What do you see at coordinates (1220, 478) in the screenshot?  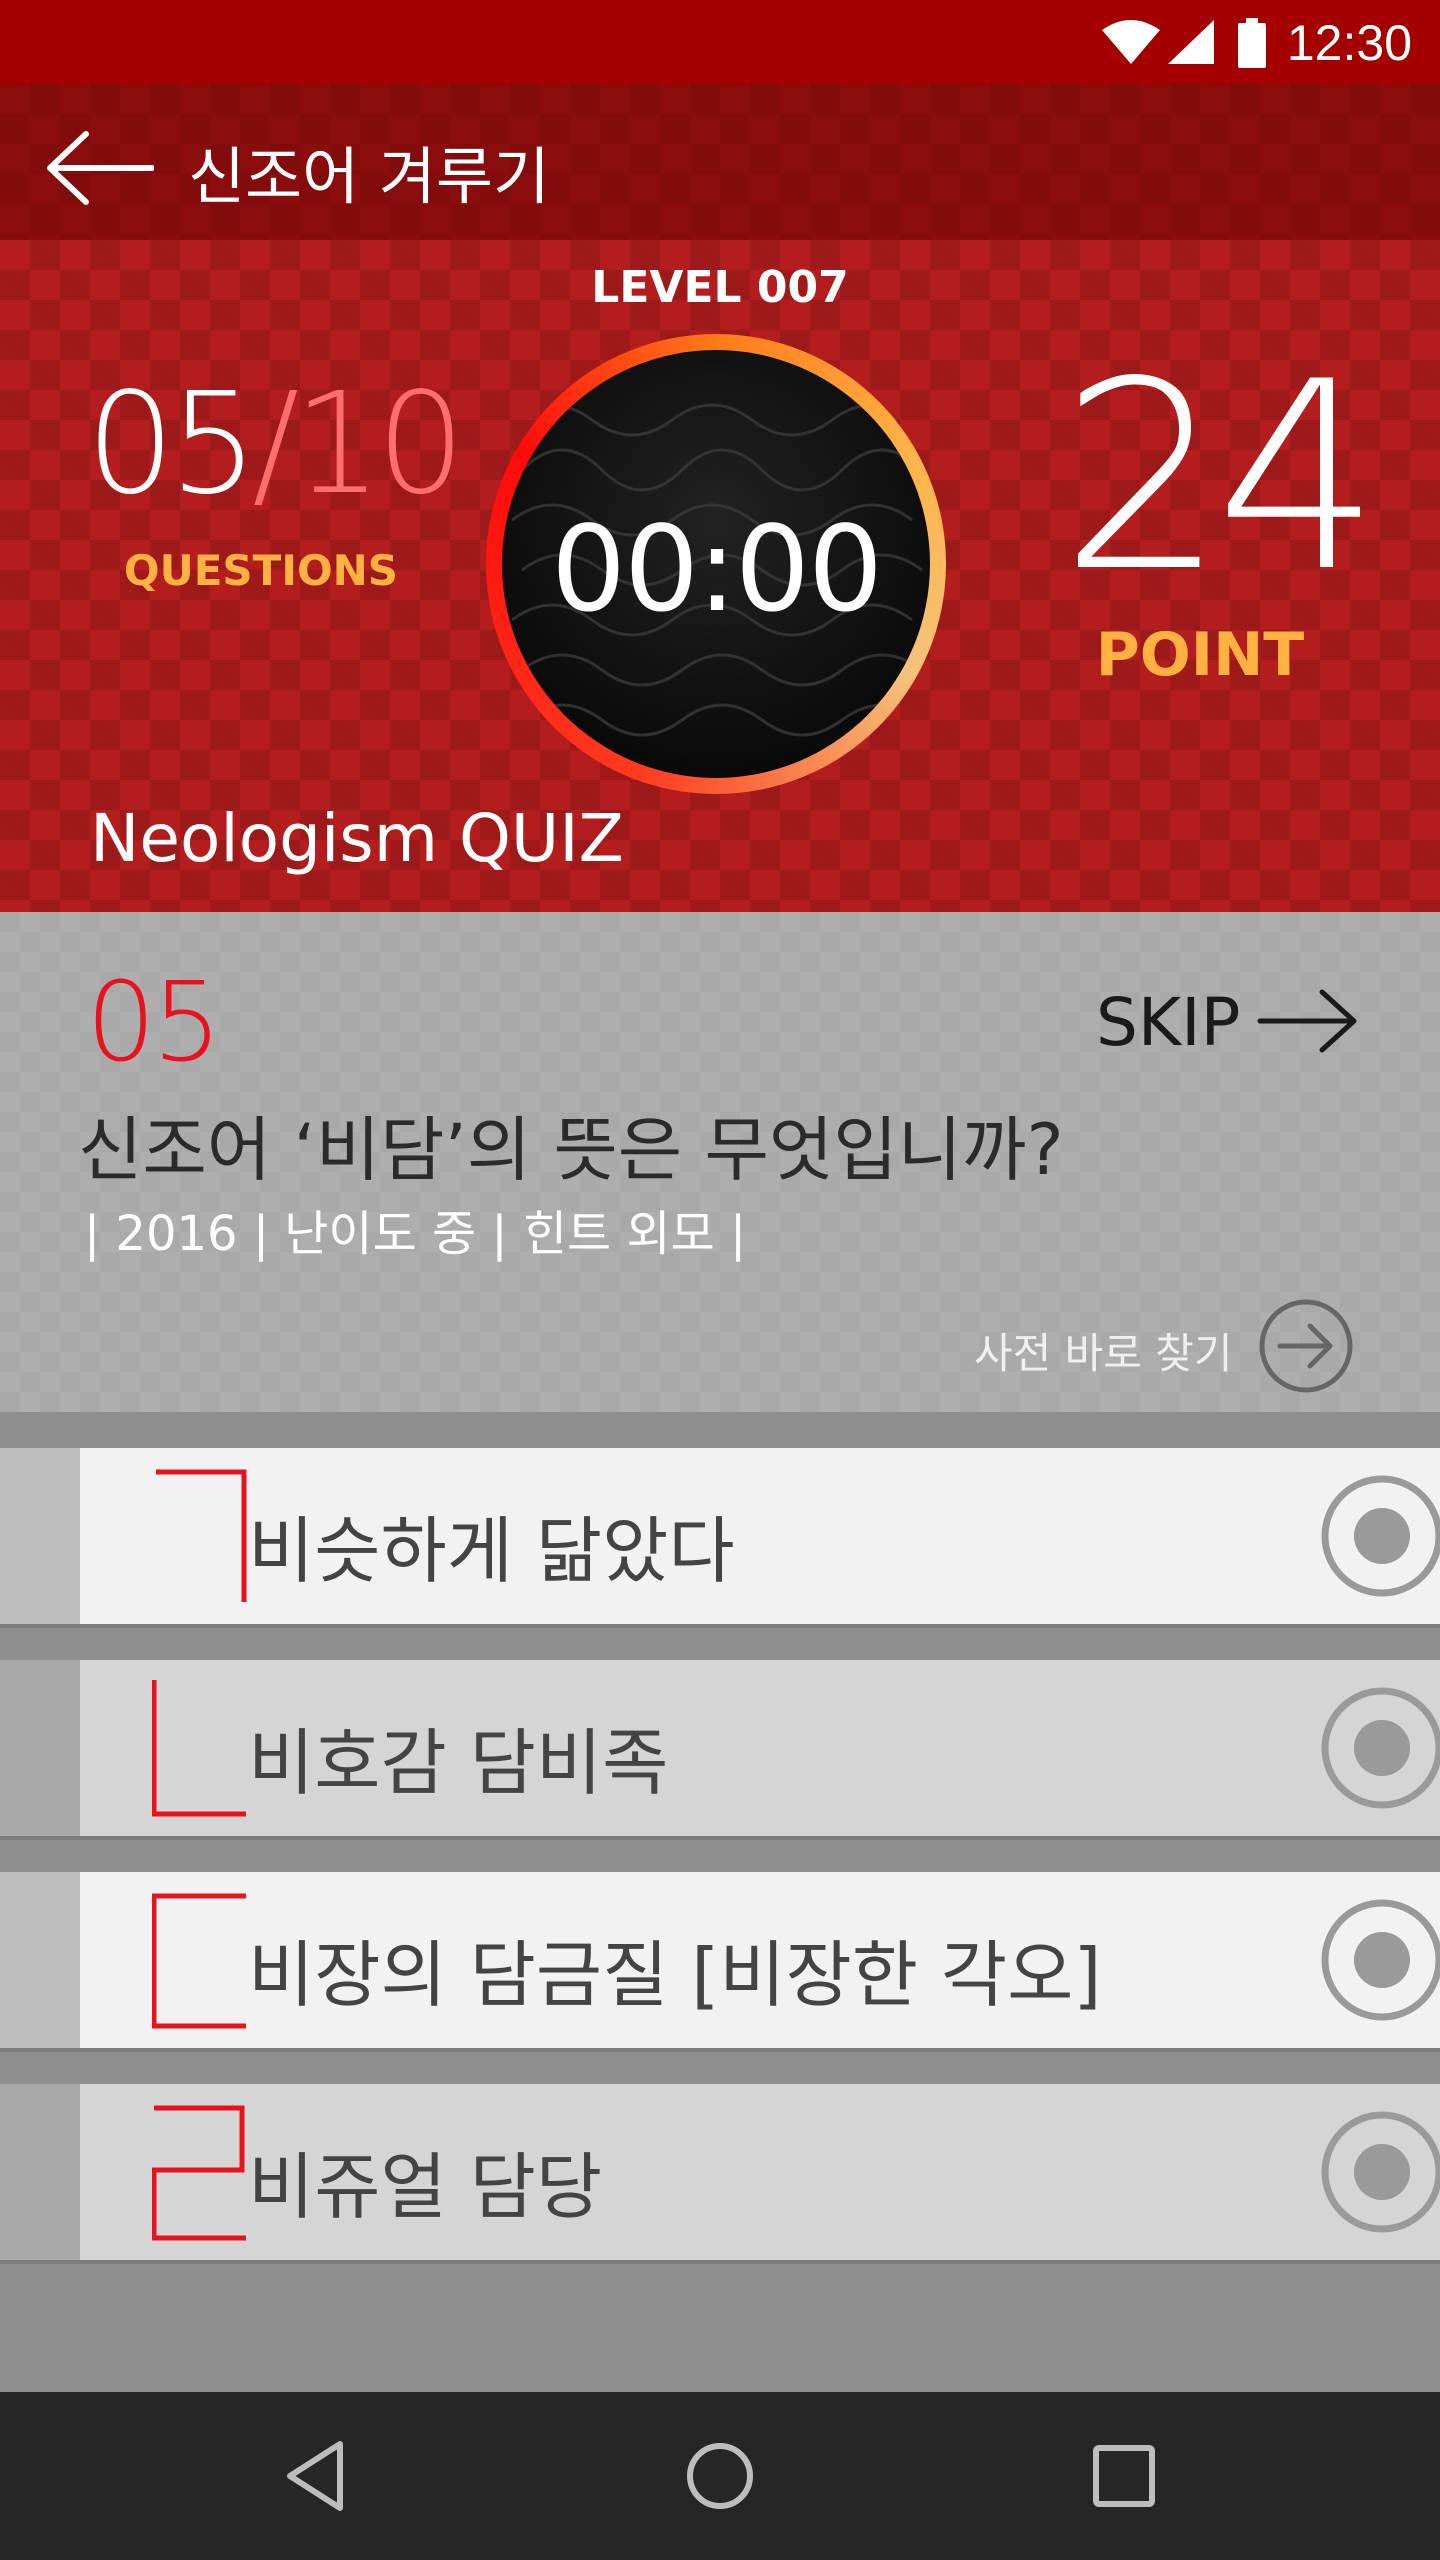 I see `points-value: 24` at bounding box center [1220, 478].